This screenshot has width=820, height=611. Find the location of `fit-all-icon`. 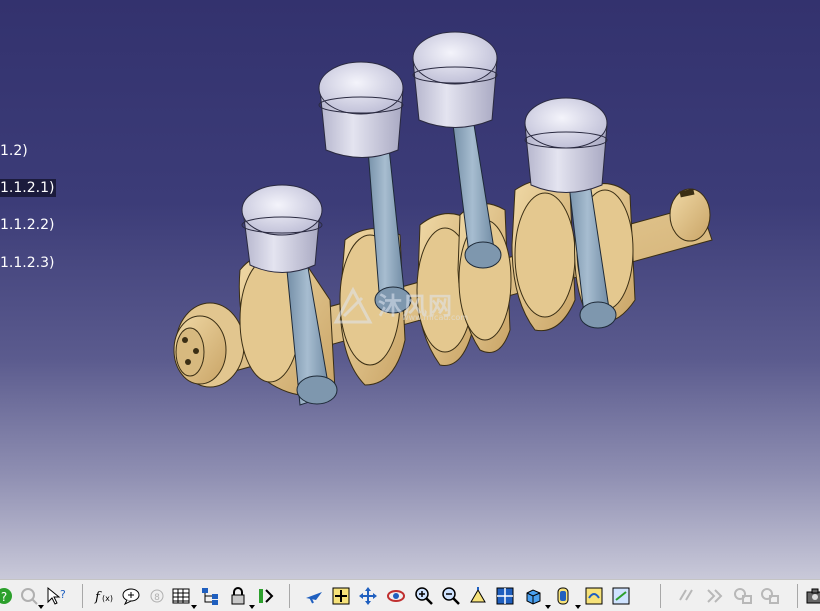

fit-all-icon is located at coordinates (341, 596).